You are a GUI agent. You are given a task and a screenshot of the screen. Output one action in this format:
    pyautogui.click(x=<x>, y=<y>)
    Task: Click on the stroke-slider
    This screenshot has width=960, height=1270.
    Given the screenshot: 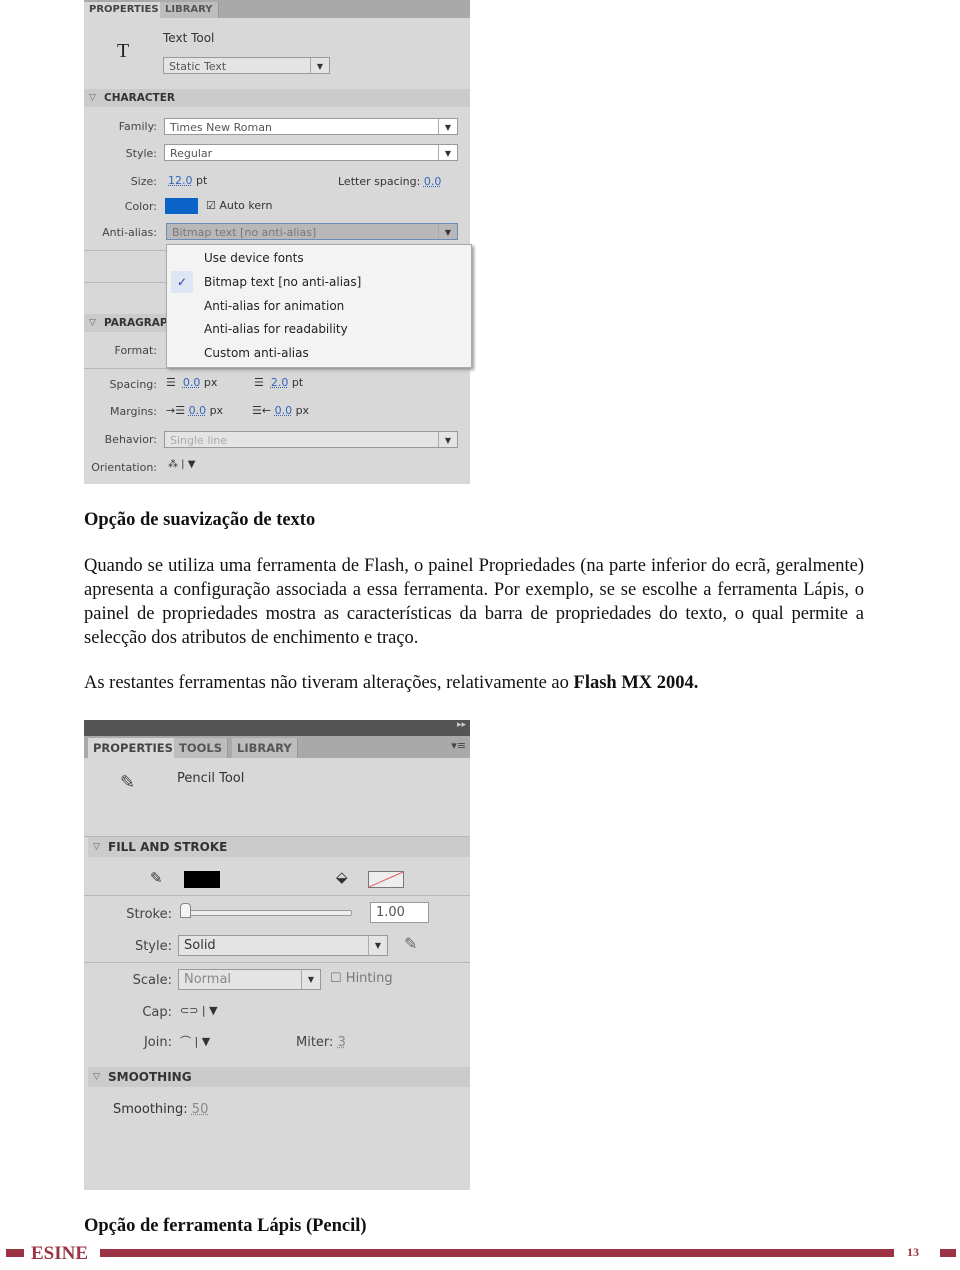 What is the action you would take?
    pyautogui.click(x=266, y=913)
    